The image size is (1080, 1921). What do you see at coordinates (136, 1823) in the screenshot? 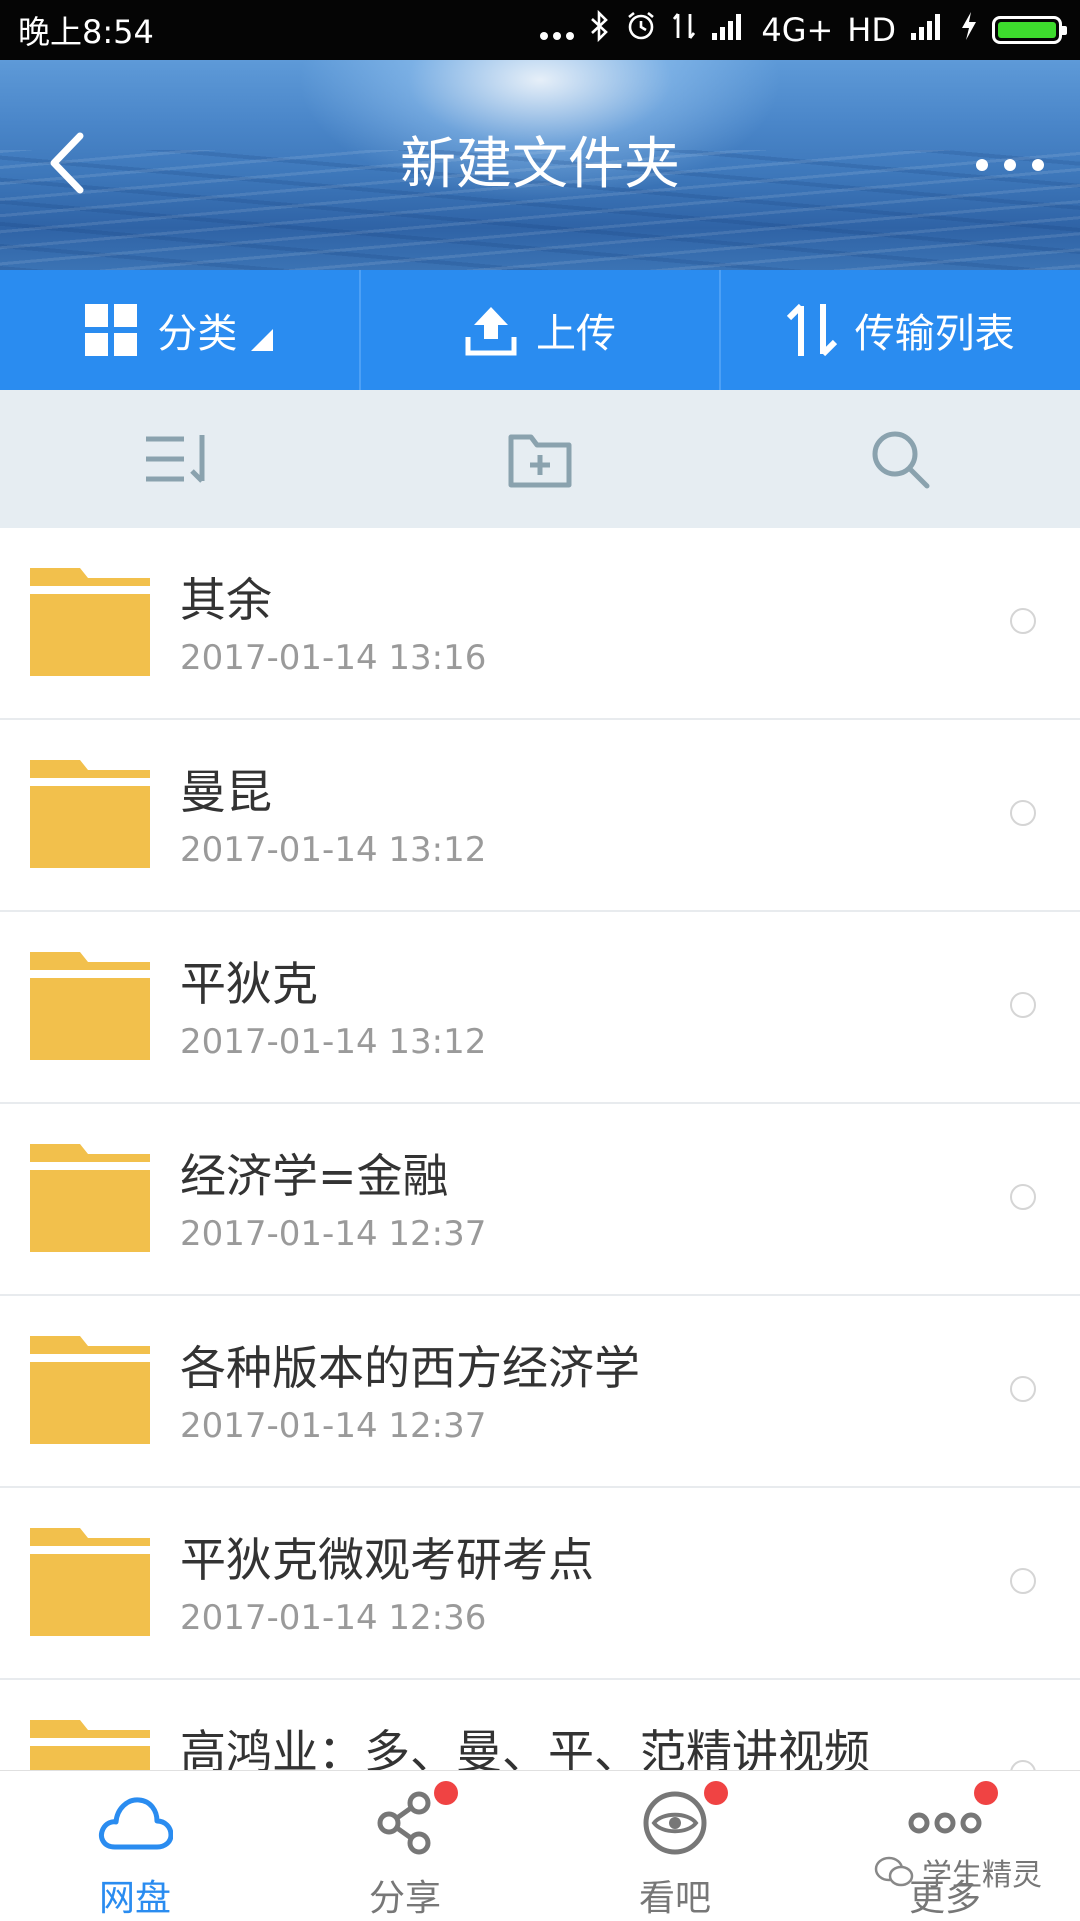
I see `cloud-icon` at bounding box center [136, 1823].